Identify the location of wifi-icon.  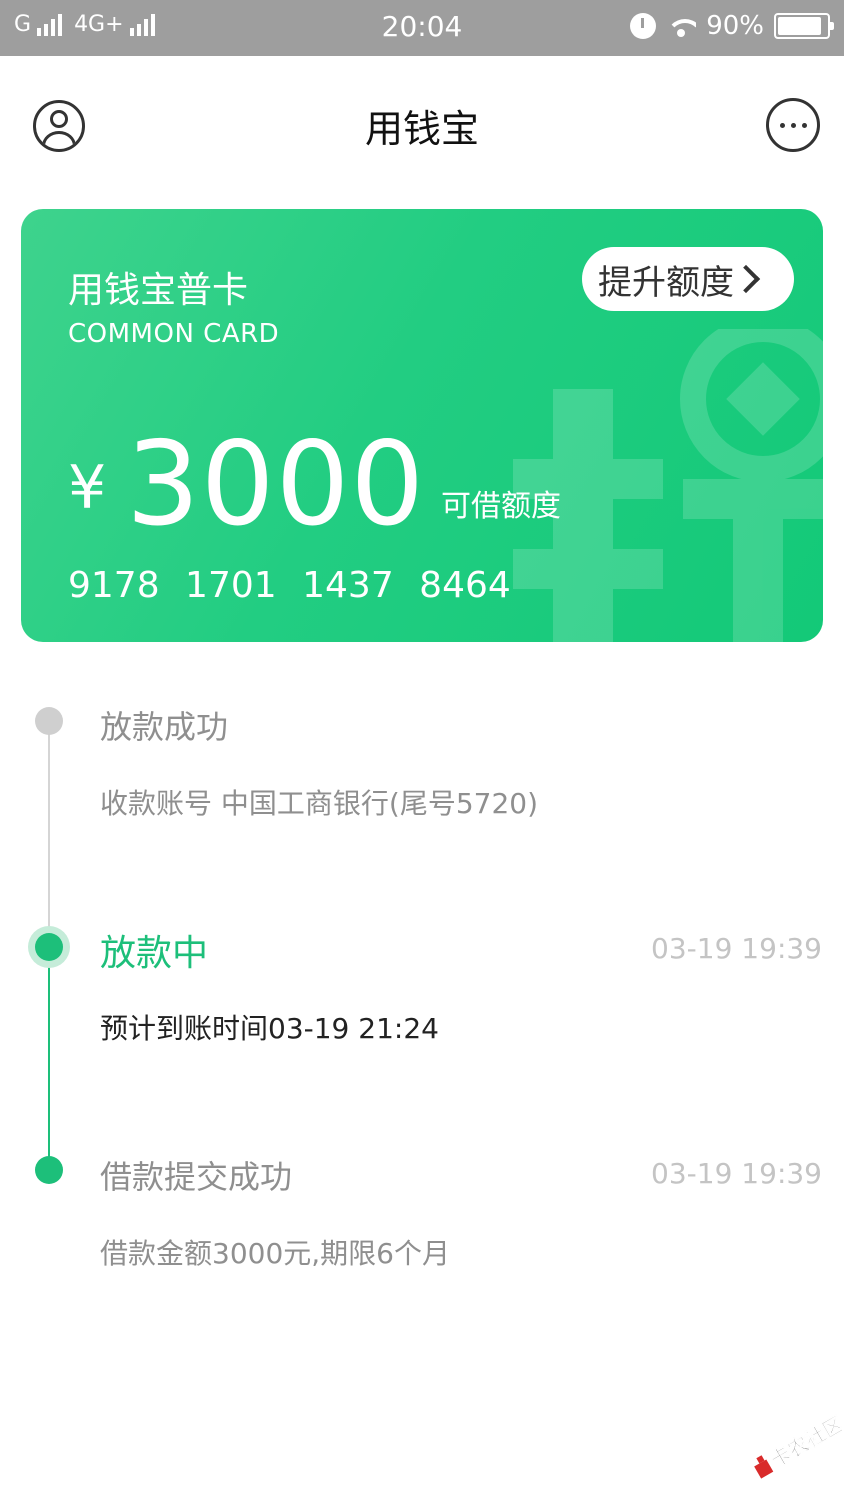
(681, 26).